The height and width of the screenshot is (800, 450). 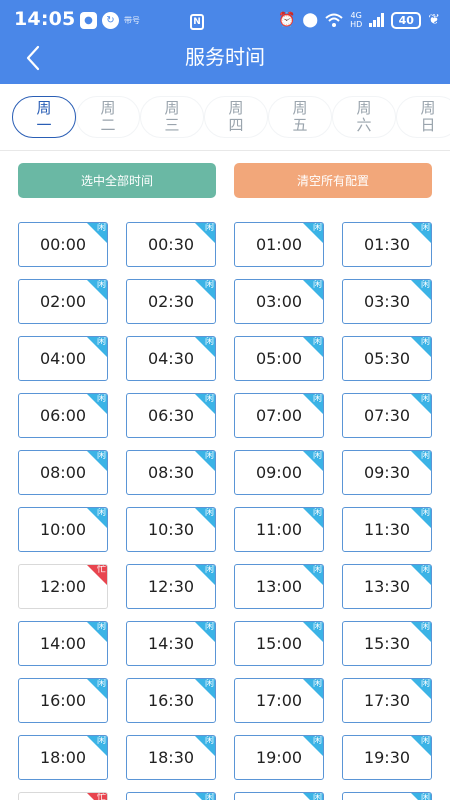 I want to click on time-slot-label: 04:30, so click(x=171, y=358).